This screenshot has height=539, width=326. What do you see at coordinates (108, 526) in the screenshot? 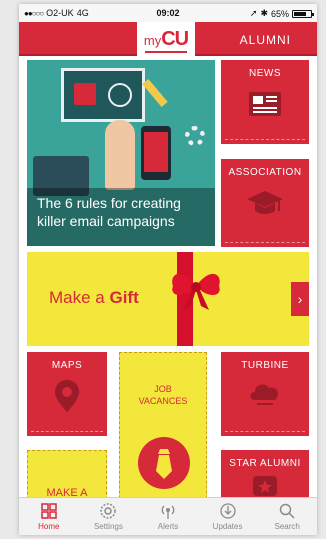
I see `tab-settings-label: Settings` at bounding box center [108, 526].